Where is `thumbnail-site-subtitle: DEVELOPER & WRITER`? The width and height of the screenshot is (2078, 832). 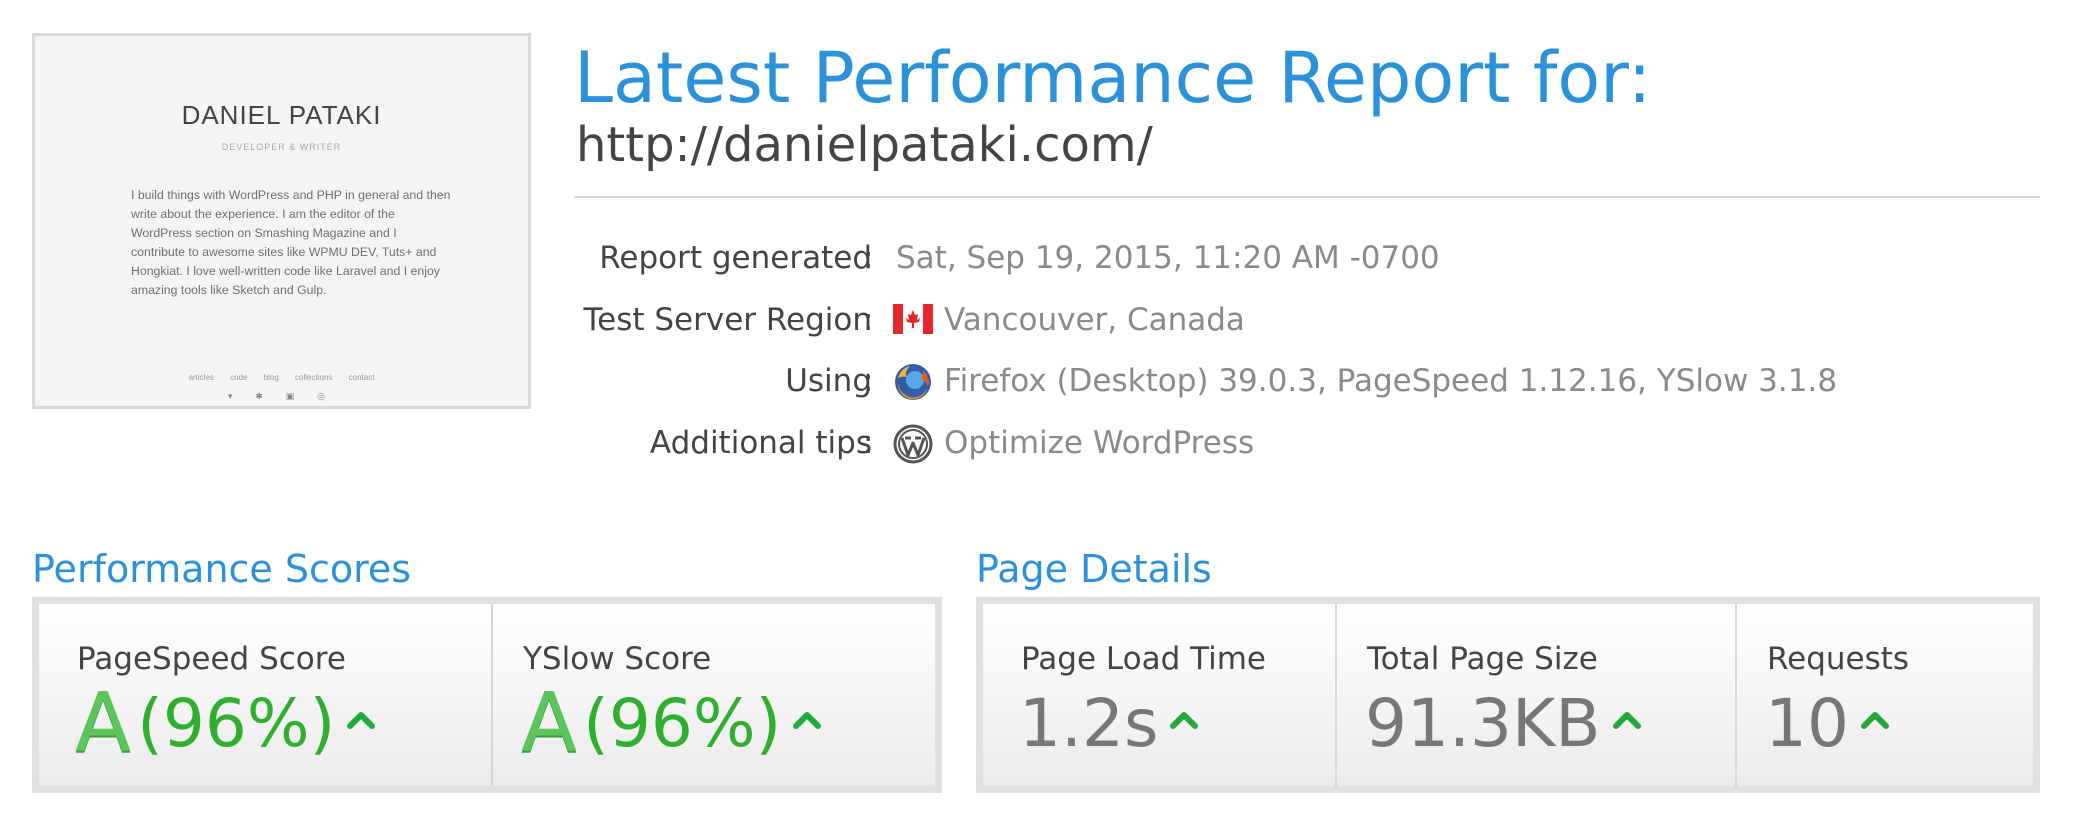
thumbnail-site-subtitle: DEVELOPER & WRITER is located at coordinates (281, 147).